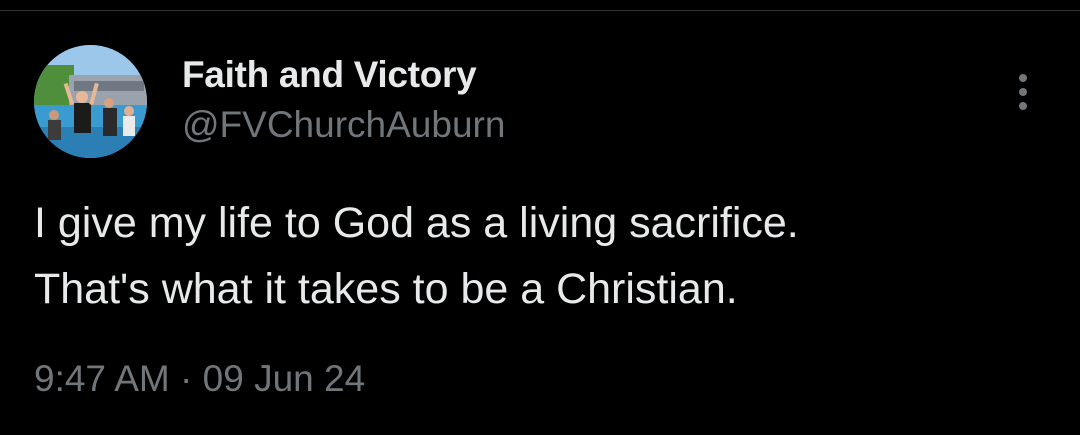 The width and height of the screenshot is (1080, 435). What do you see at coordinates (540, 10) in the screenshot?
I see `top-divider` at bounding box center [540, 10].